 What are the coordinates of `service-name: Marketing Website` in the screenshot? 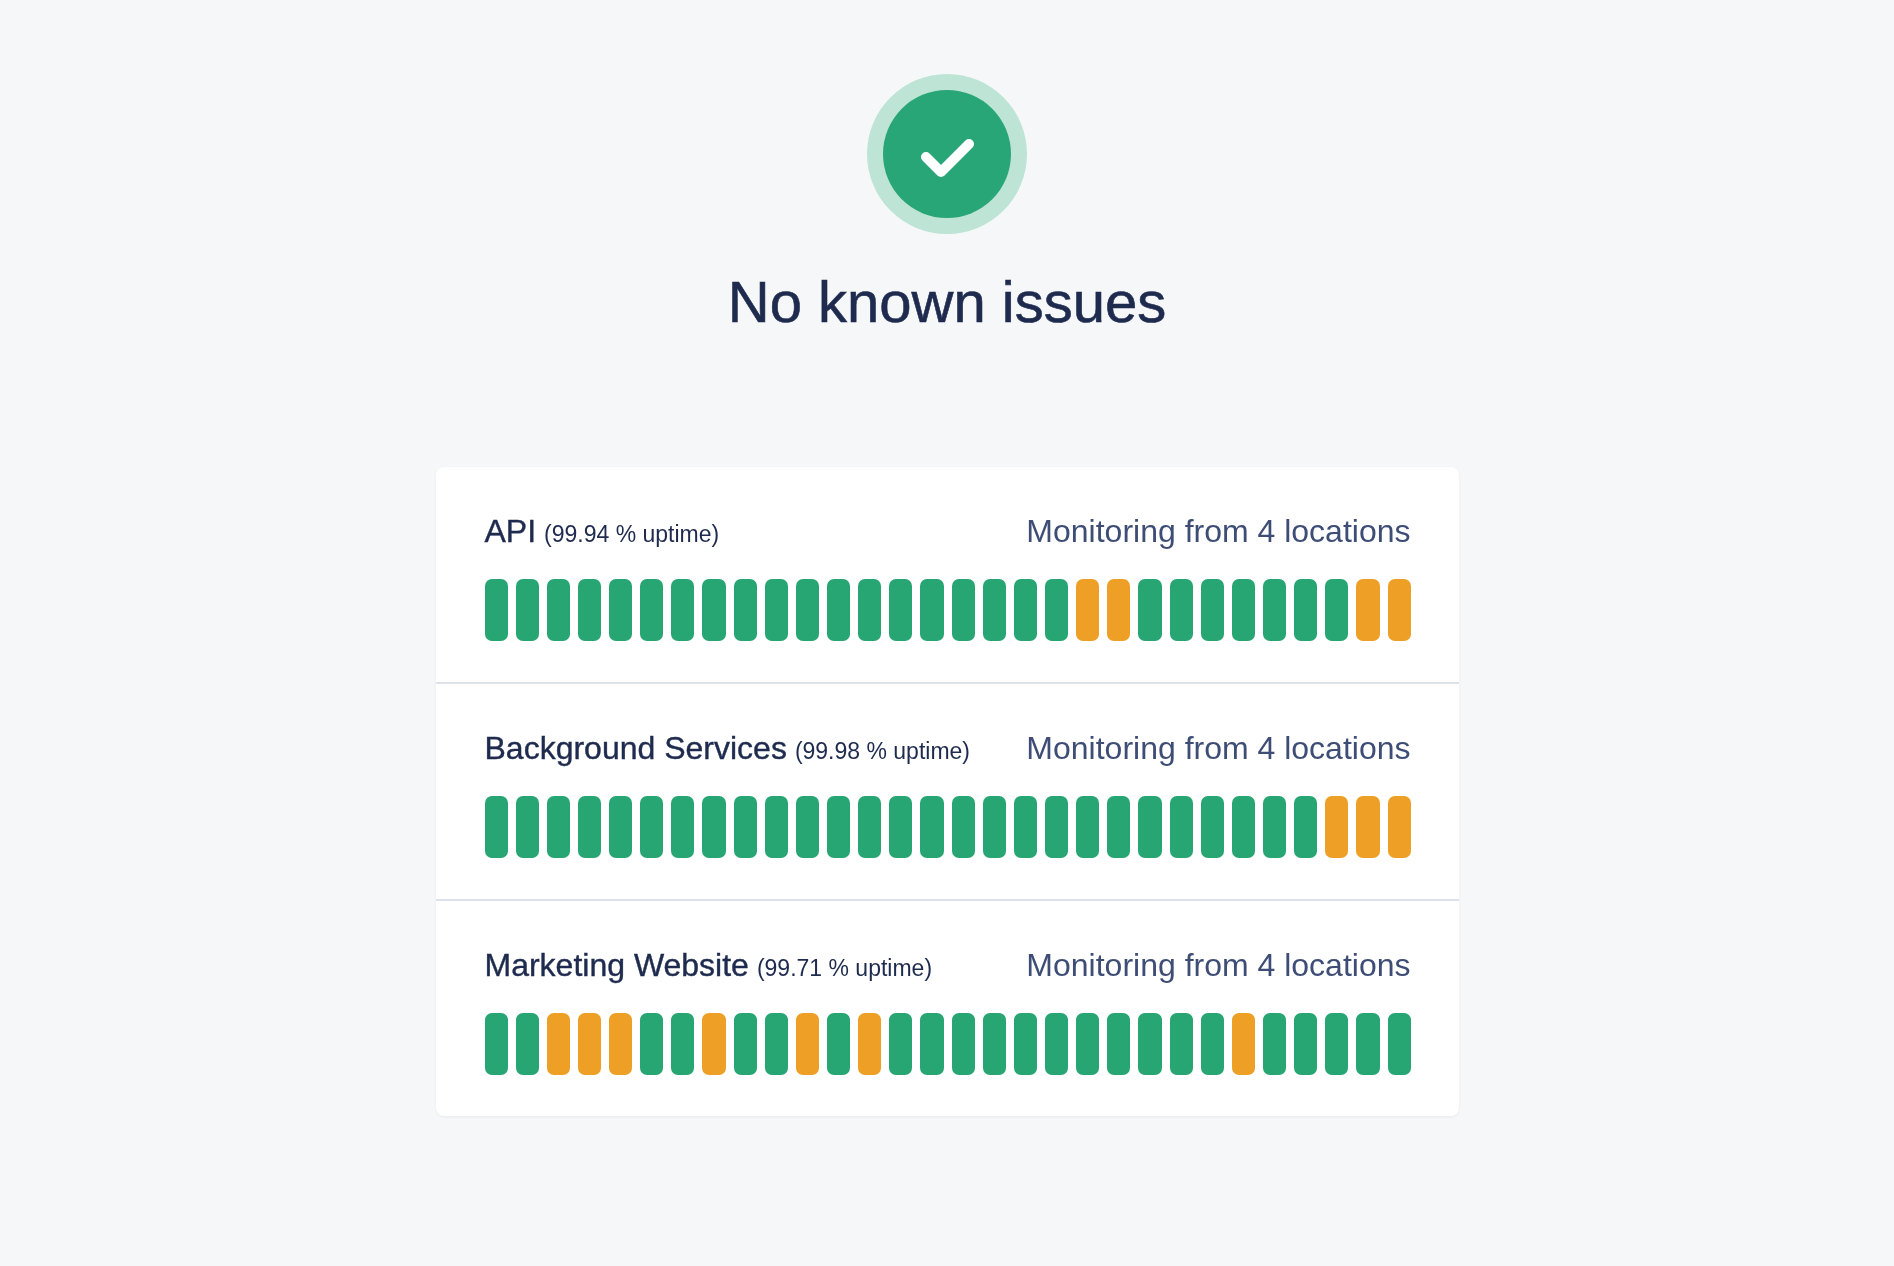 It's located at (616, 965).